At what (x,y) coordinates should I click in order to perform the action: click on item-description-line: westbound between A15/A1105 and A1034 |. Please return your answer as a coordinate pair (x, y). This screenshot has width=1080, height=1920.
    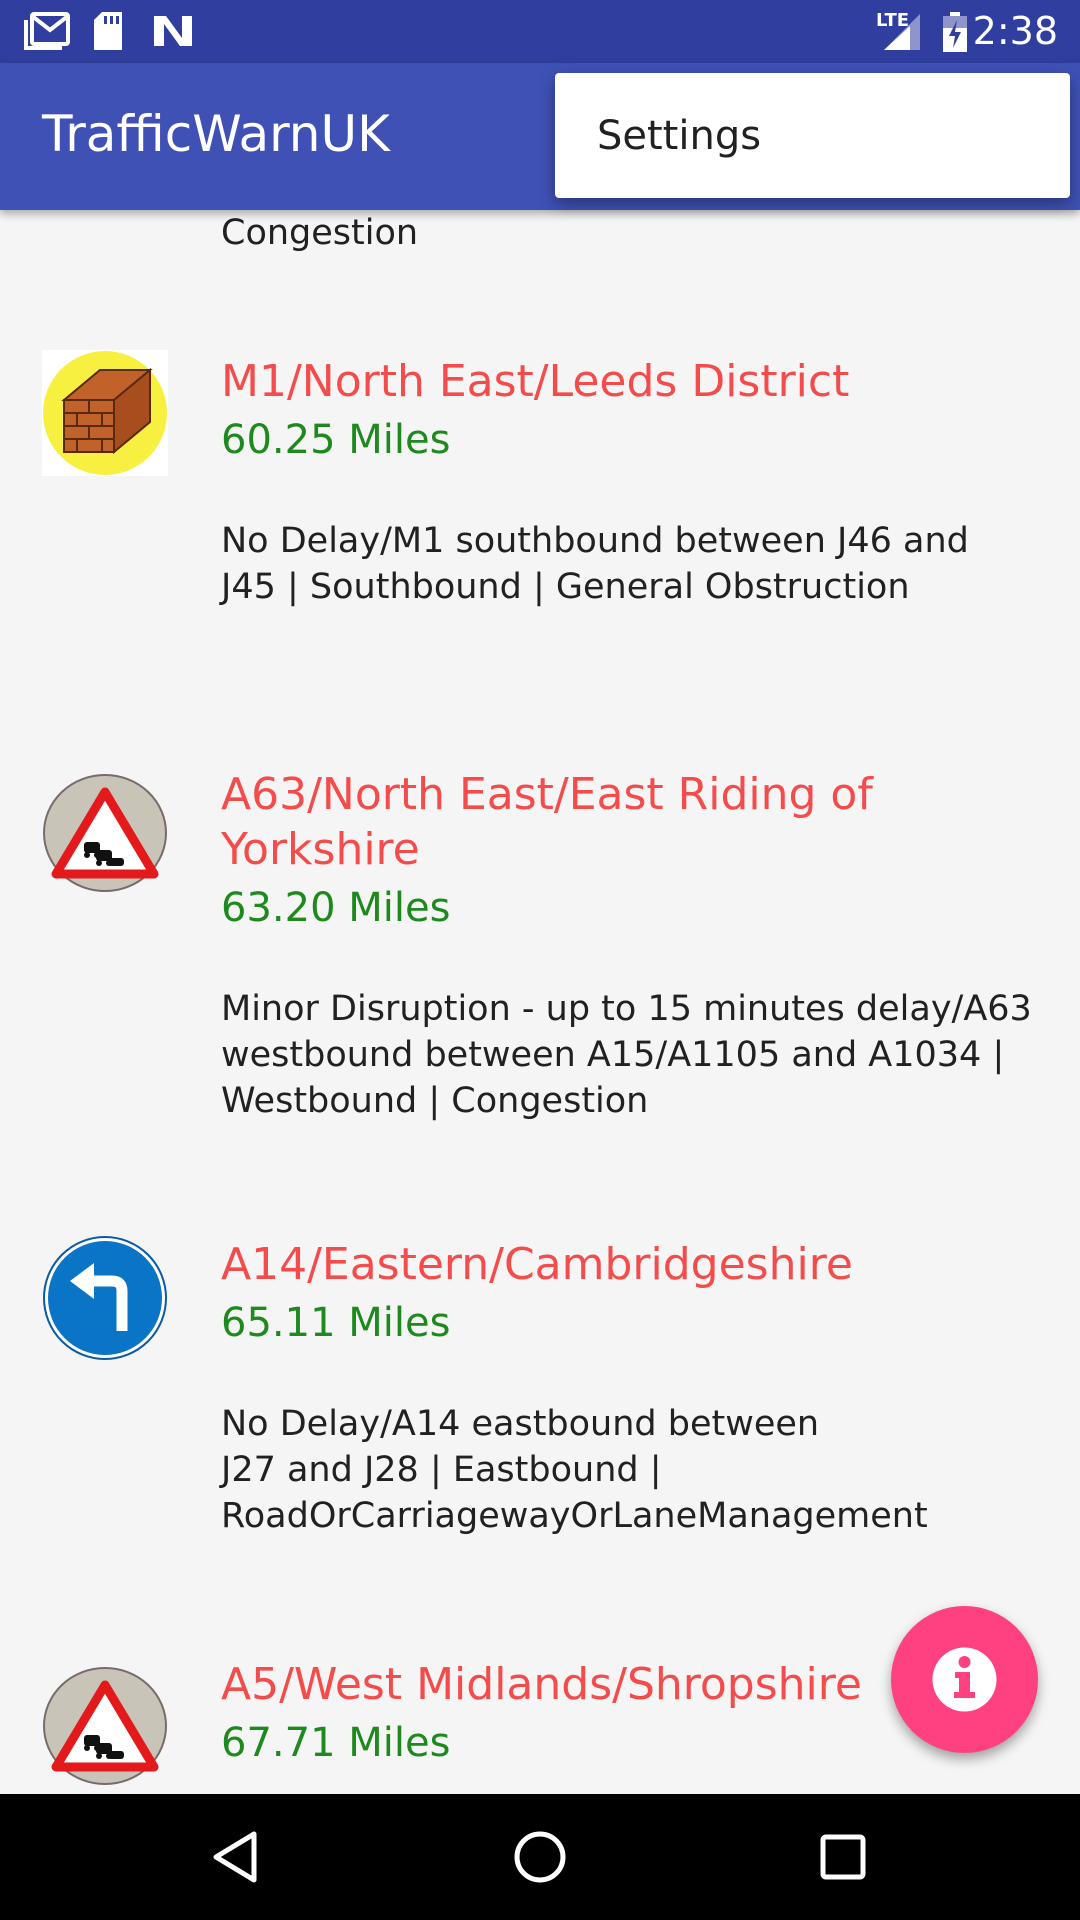
    Looking at the image, I should click on (613, 1055).